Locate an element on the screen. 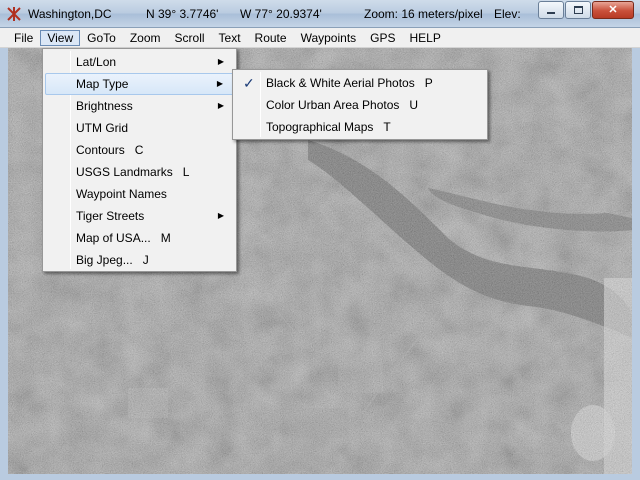 The image size is (640, 480). menu-item-topographical-maps: Topographical Maps T is located at coordinates (360, 127).